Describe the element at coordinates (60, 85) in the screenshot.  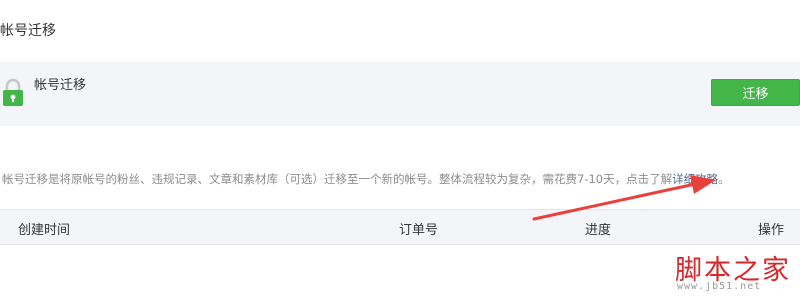
I see `card-title: 帐号迁移` at that location.